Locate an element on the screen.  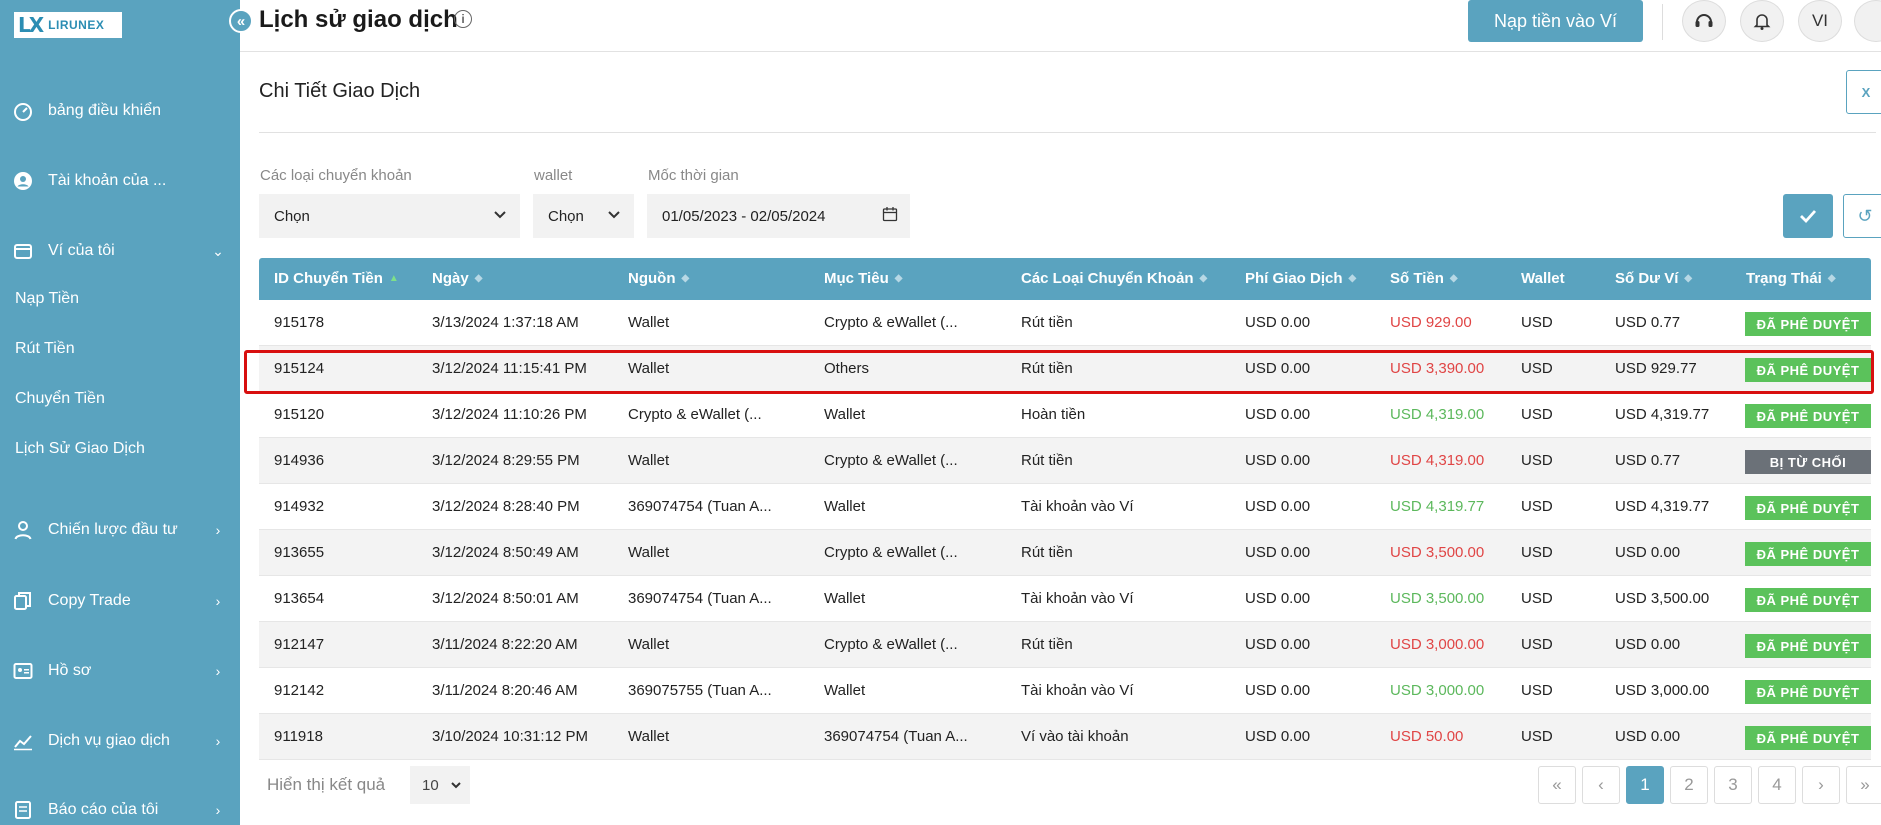
sidebar-item-copy-trade: Copy Trade › is located at coordinates (120, 601).